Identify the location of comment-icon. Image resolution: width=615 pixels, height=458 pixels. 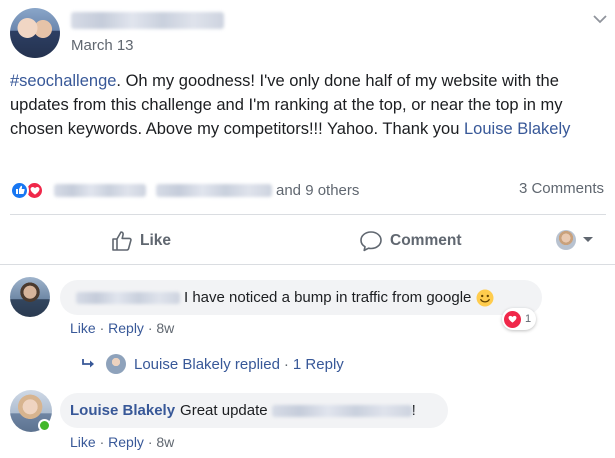
(371, 241).